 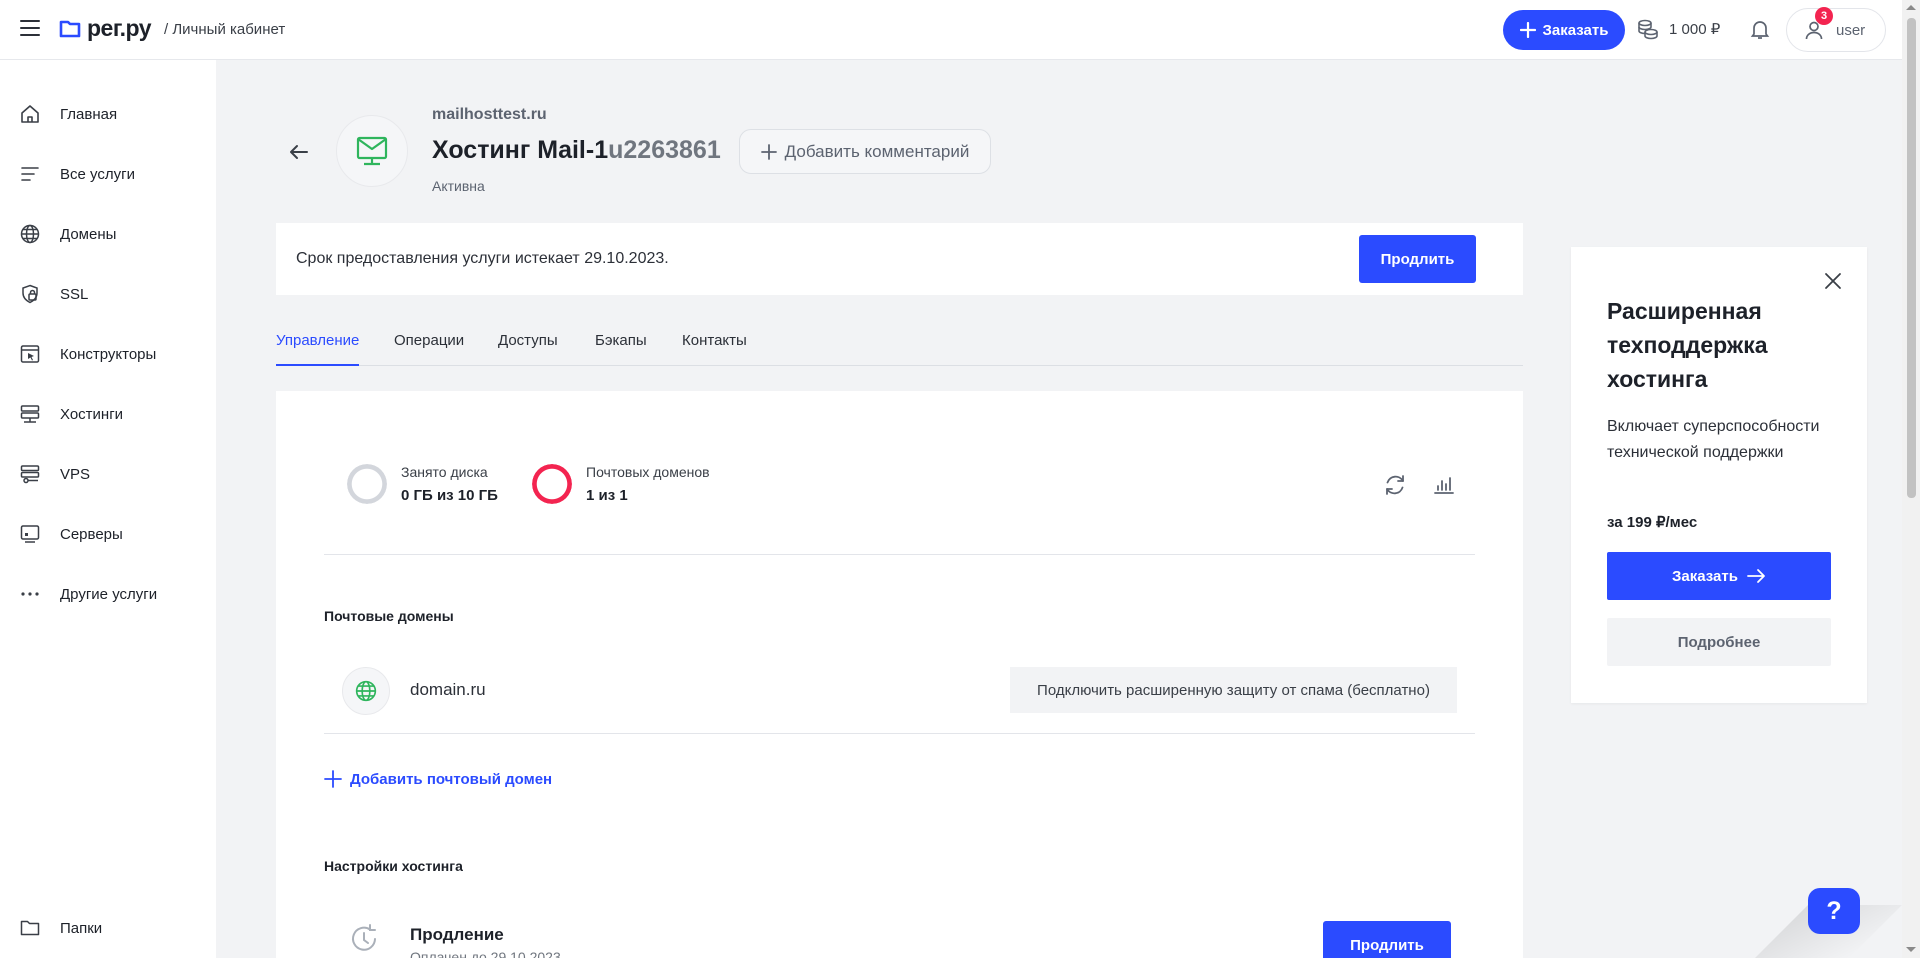 What do you see at coordinates (1575, 30) in the screenshot?
I see `header-order-label: Заказать` at bounding box center [1575, 30].